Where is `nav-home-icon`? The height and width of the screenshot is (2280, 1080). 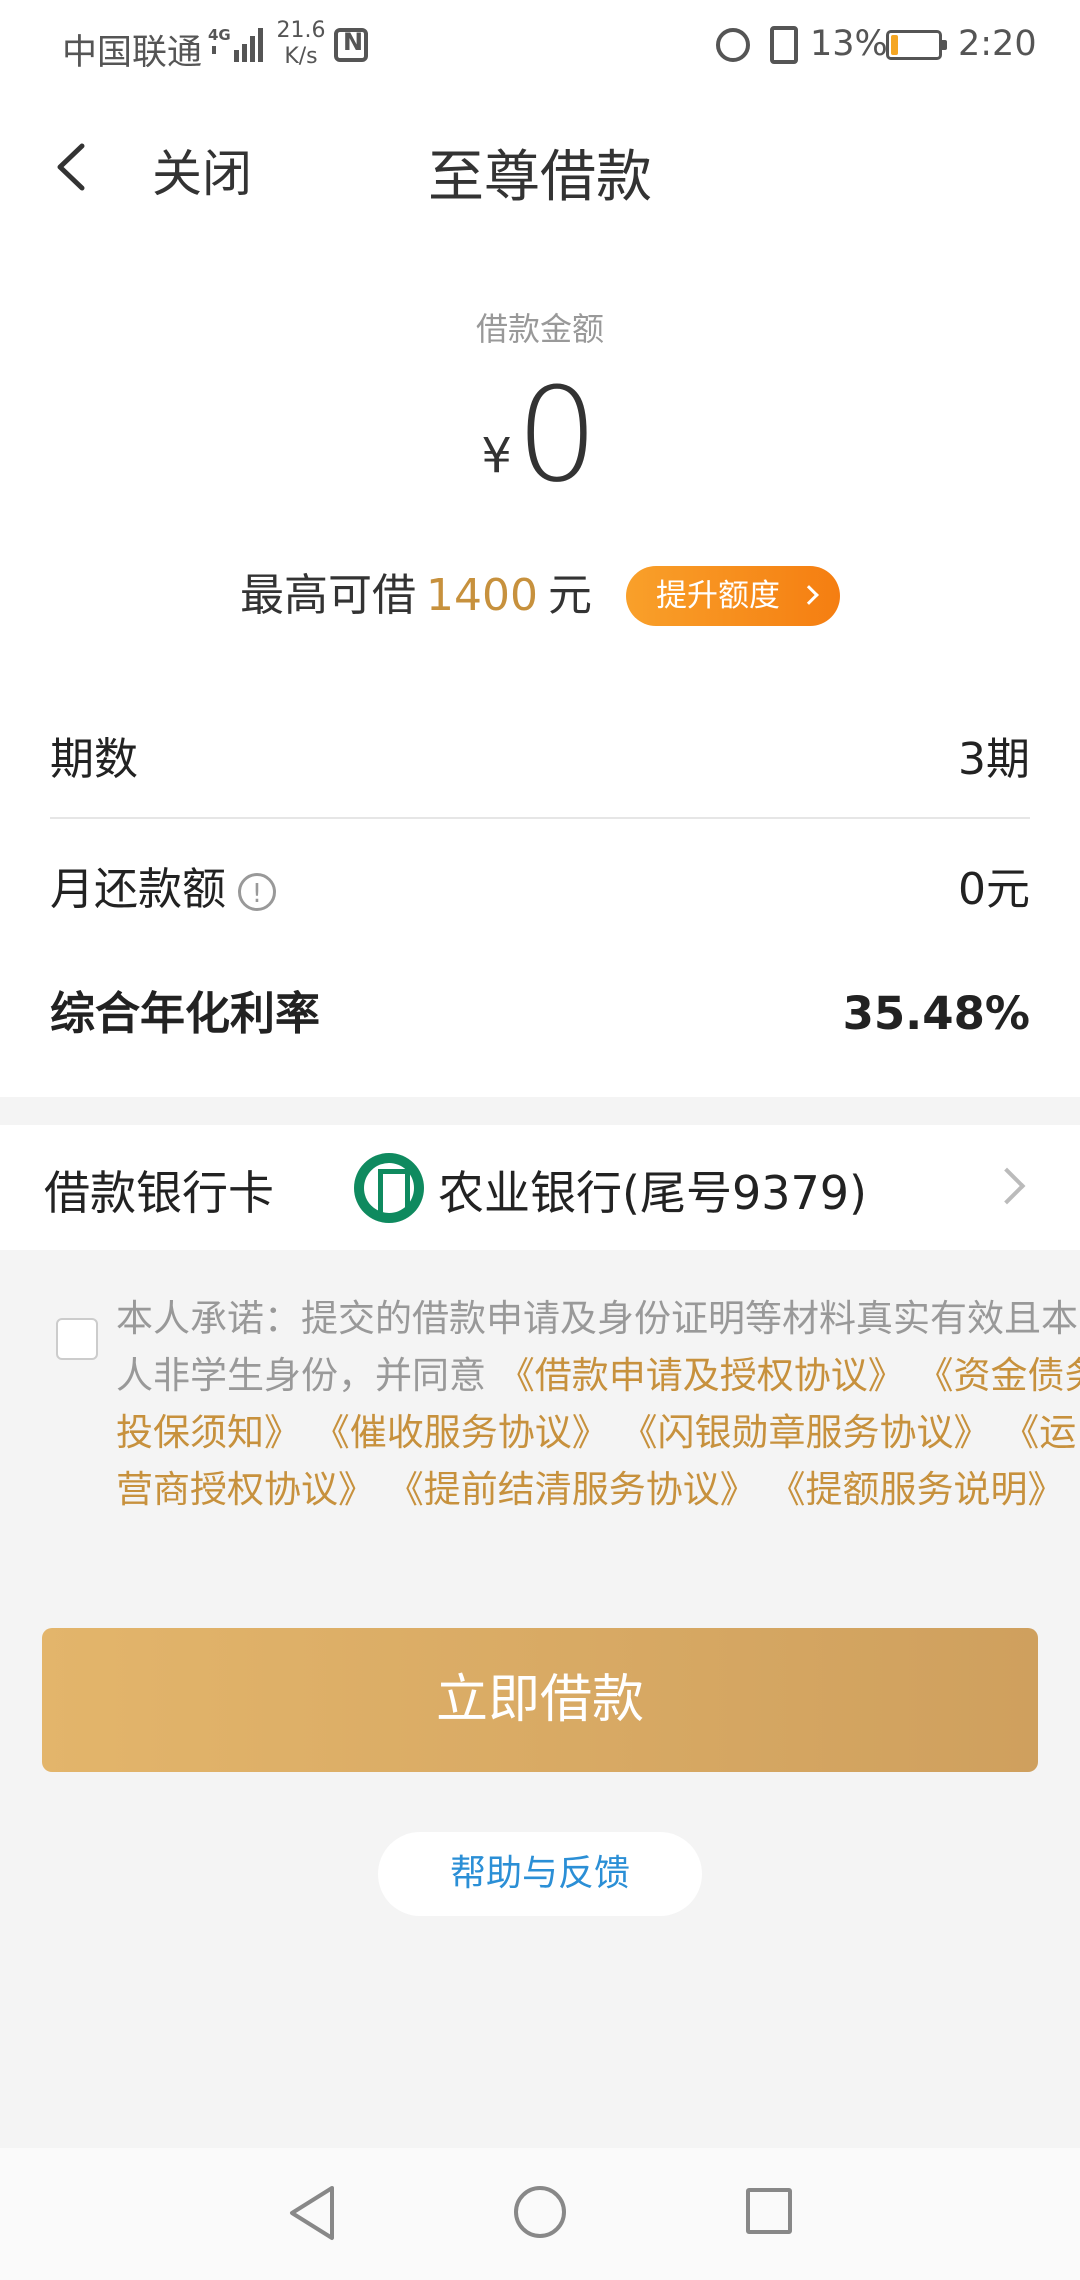
nav-home-icon is located at coordinates (540, 2212).